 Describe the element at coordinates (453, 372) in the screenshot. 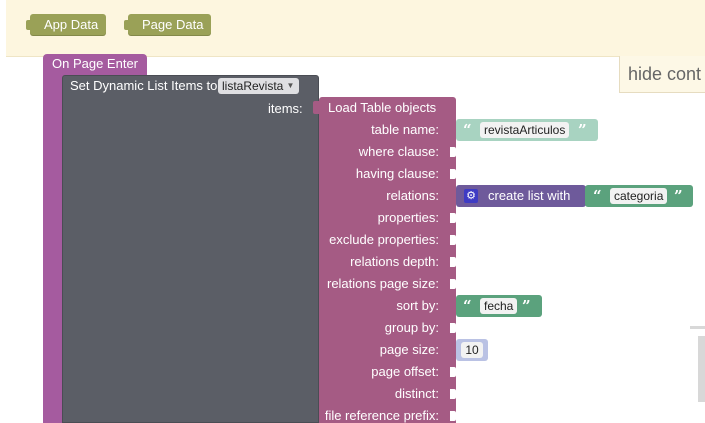

I see `empty-socket-page-offset` at that location.